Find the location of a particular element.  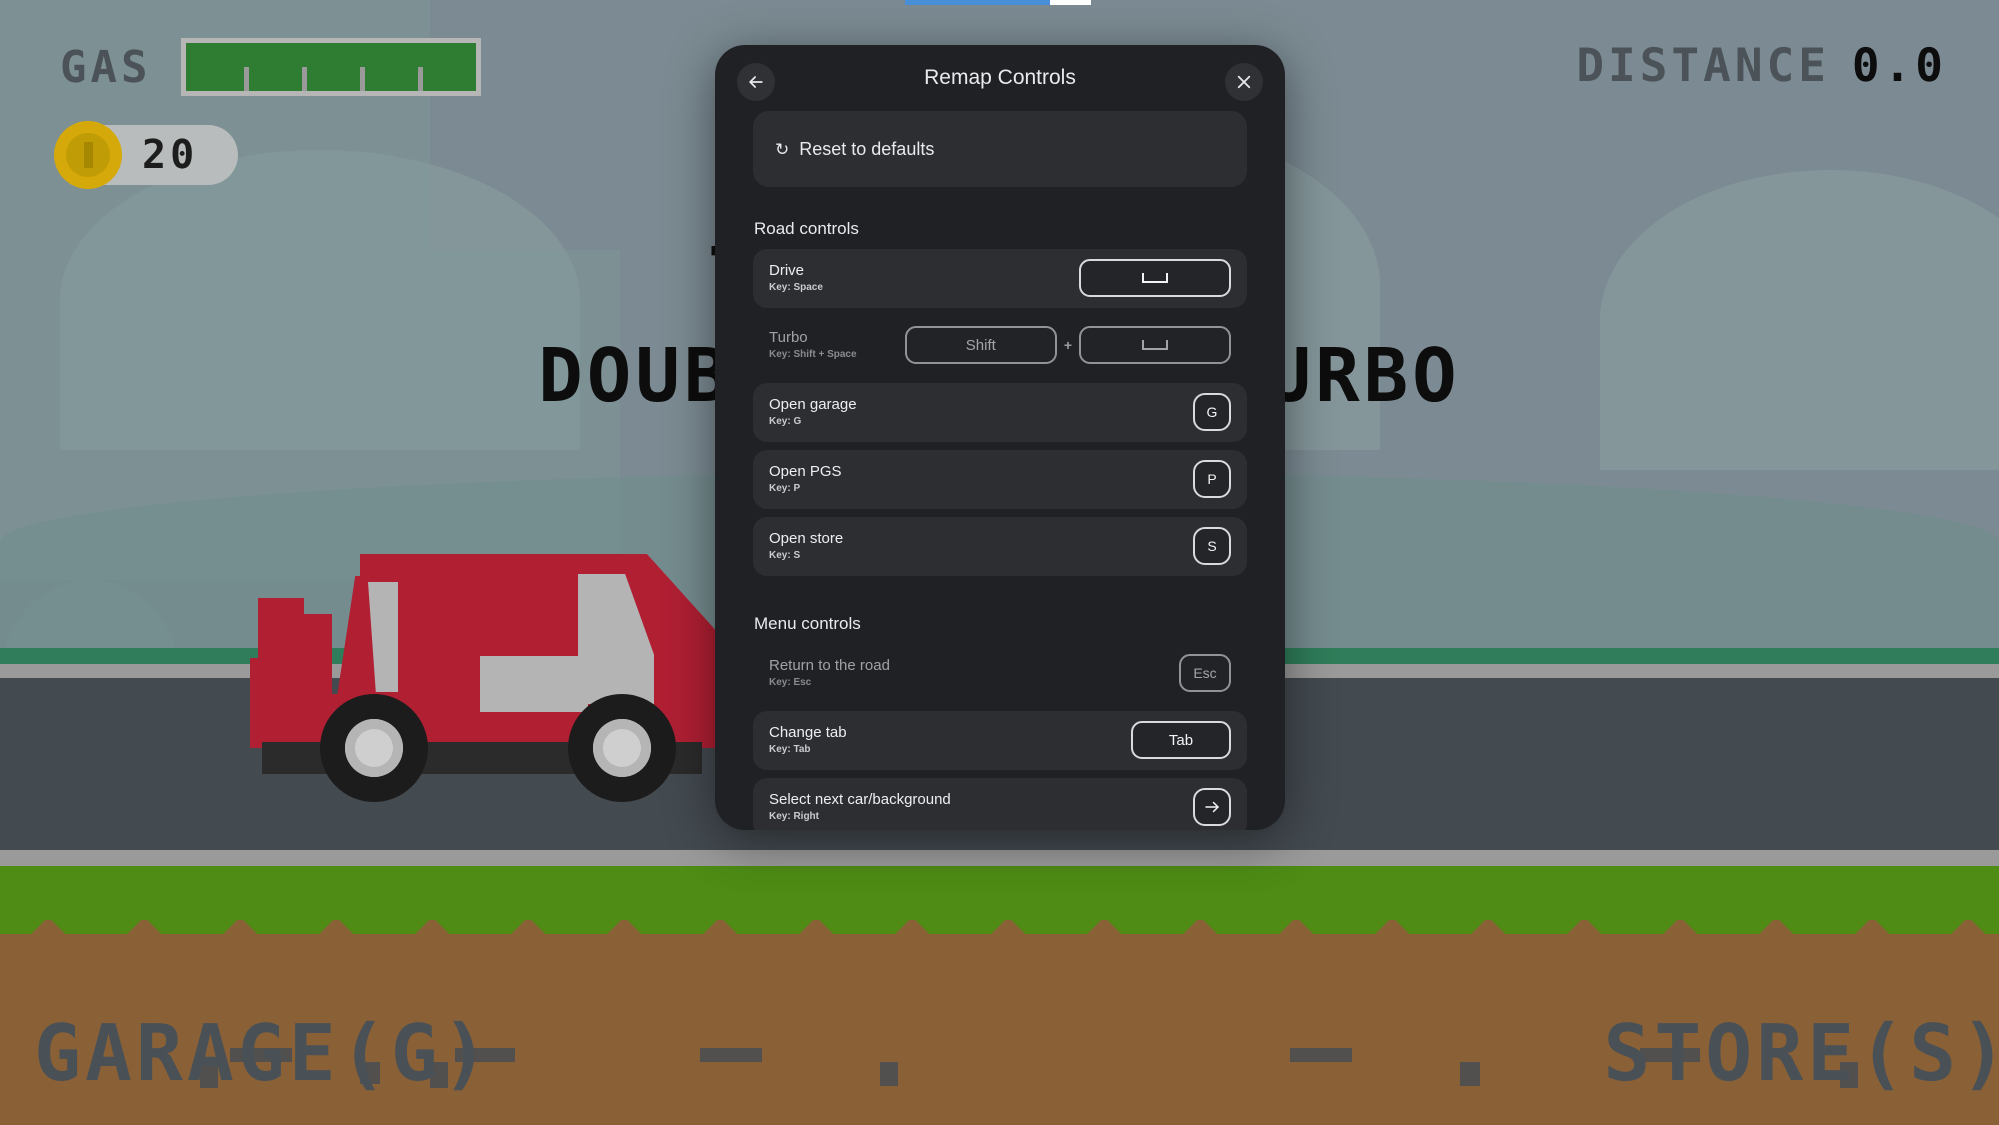

keycap-group: Esc is located at coordinates (1205, 673).